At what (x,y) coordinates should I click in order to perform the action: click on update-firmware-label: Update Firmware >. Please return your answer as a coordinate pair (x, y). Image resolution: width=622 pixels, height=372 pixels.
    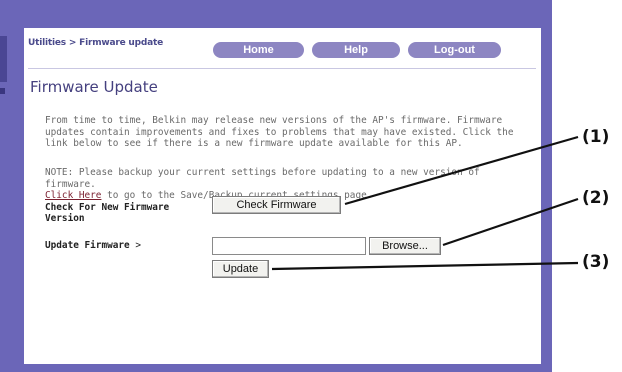
    Looking at the image, I should click on (93, 245).